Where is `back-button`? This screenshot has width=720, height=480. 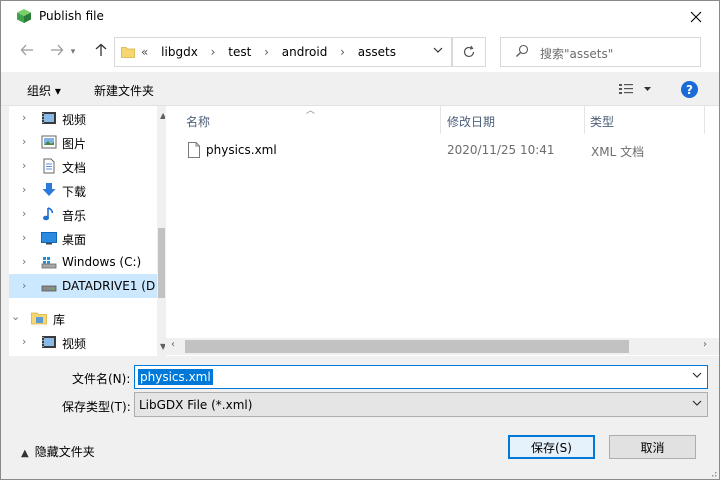 back-button is located at coordinates (27, 52).